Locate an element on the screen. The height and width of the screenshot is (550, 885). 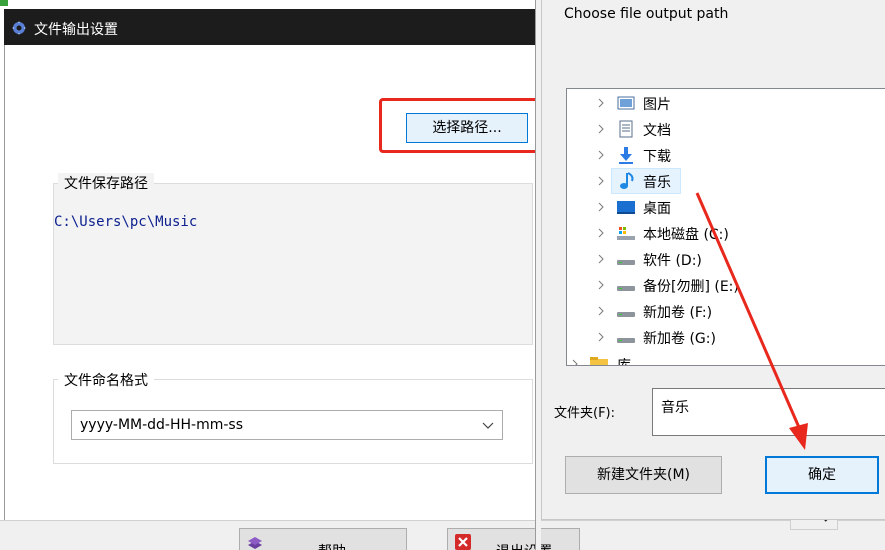
tree-item-drive-f: 新加卷 (F:) is located at coordinates (726, 311).